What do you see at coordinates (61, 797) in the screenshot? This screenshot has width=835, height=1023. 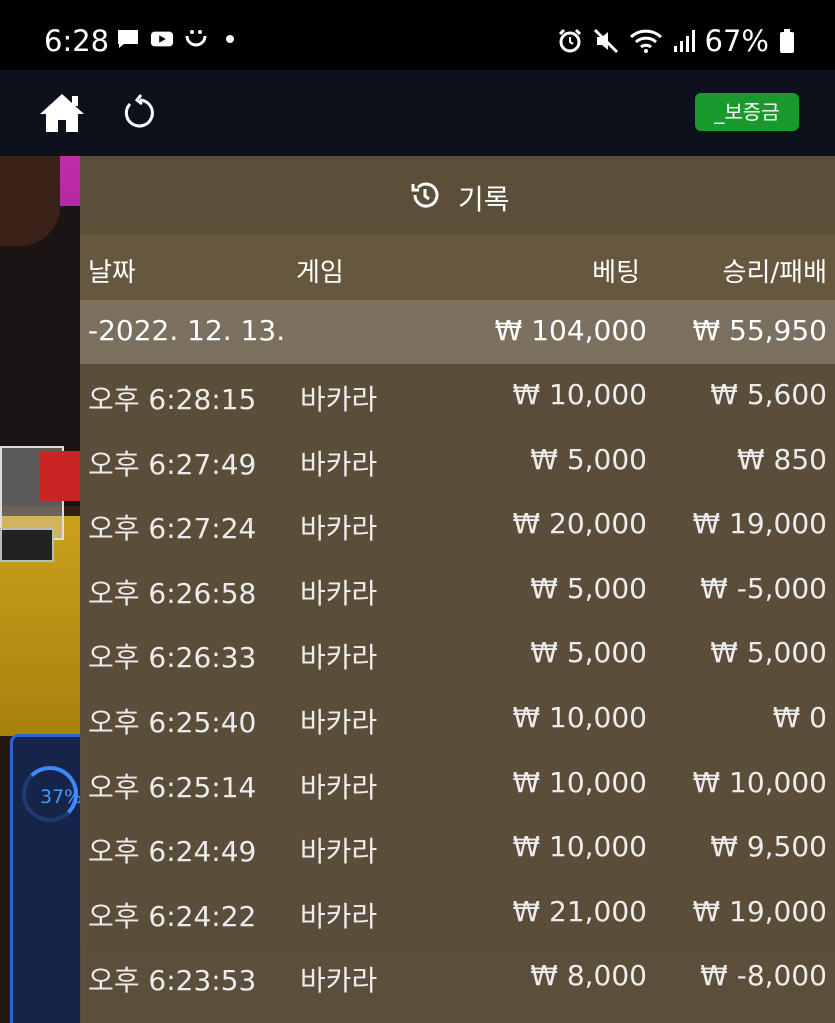 I see `progress-label: 37%` at bounding box center [61, 797].